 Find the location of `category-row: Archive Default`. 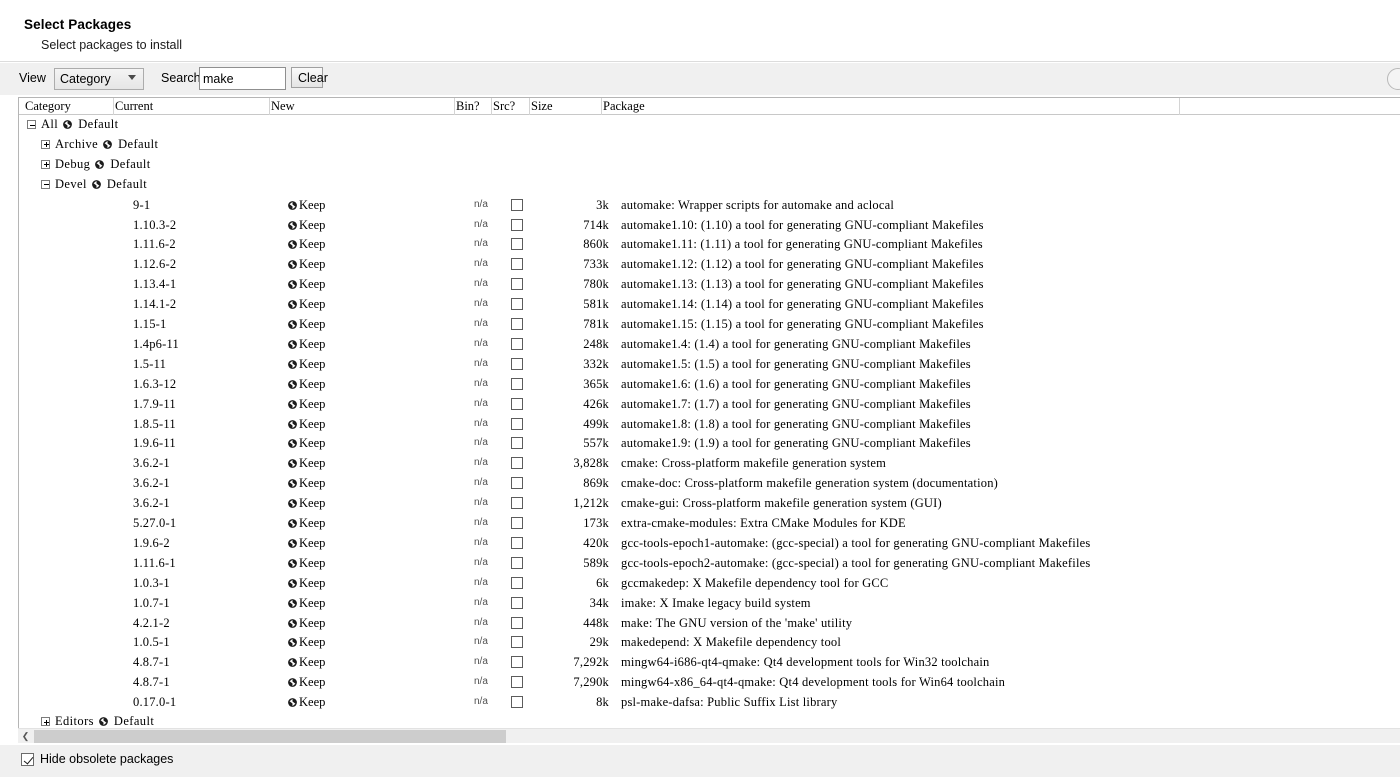

category-row: Archive Default is located at coordinates (709, 145).